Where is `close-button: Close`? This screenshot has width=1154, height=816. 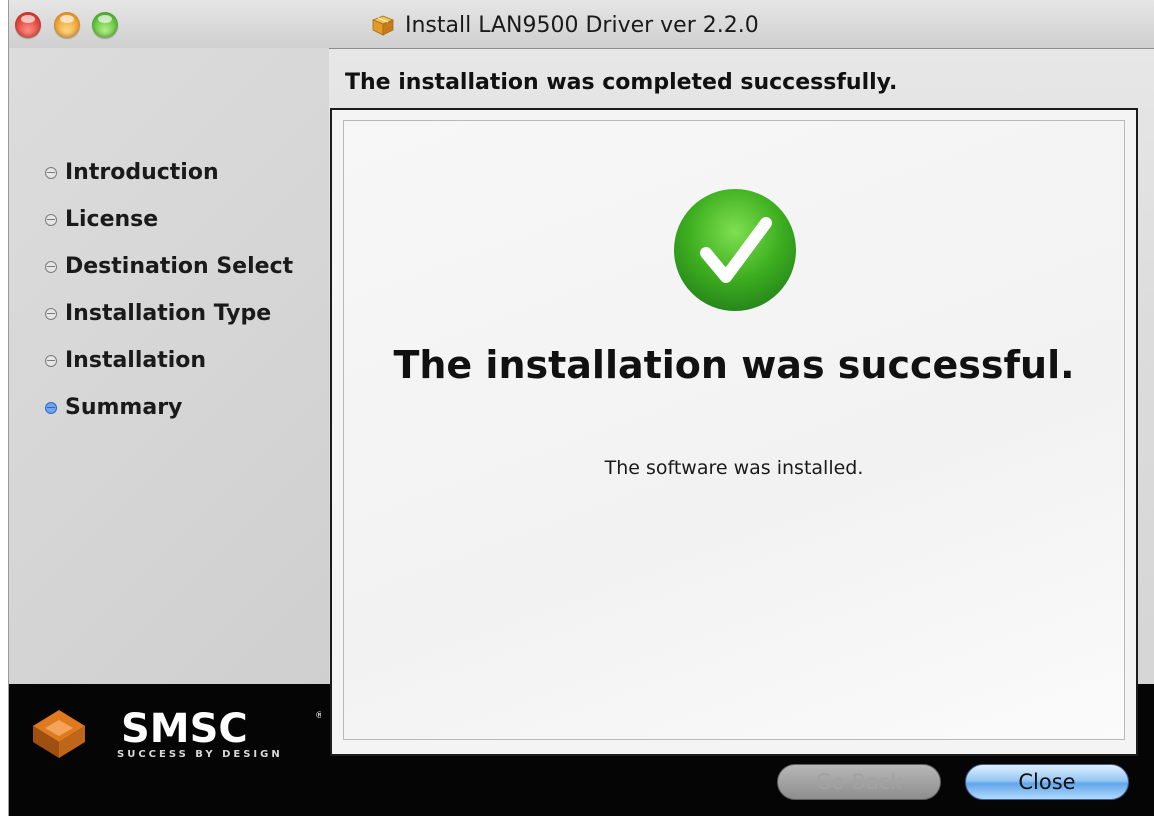 close-button: Close is located at coordinates (1047, 782).